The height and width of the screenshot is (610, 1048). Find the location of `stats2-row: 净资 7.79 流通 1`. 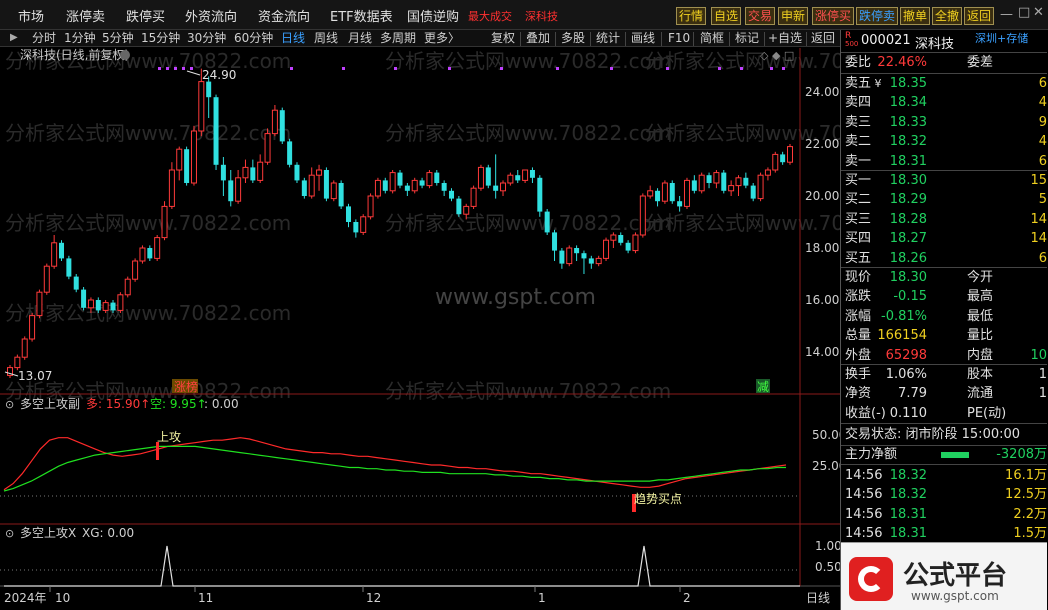

stats2-row: 净资 7.79 流通 1 is located at coordinates (946, 394).